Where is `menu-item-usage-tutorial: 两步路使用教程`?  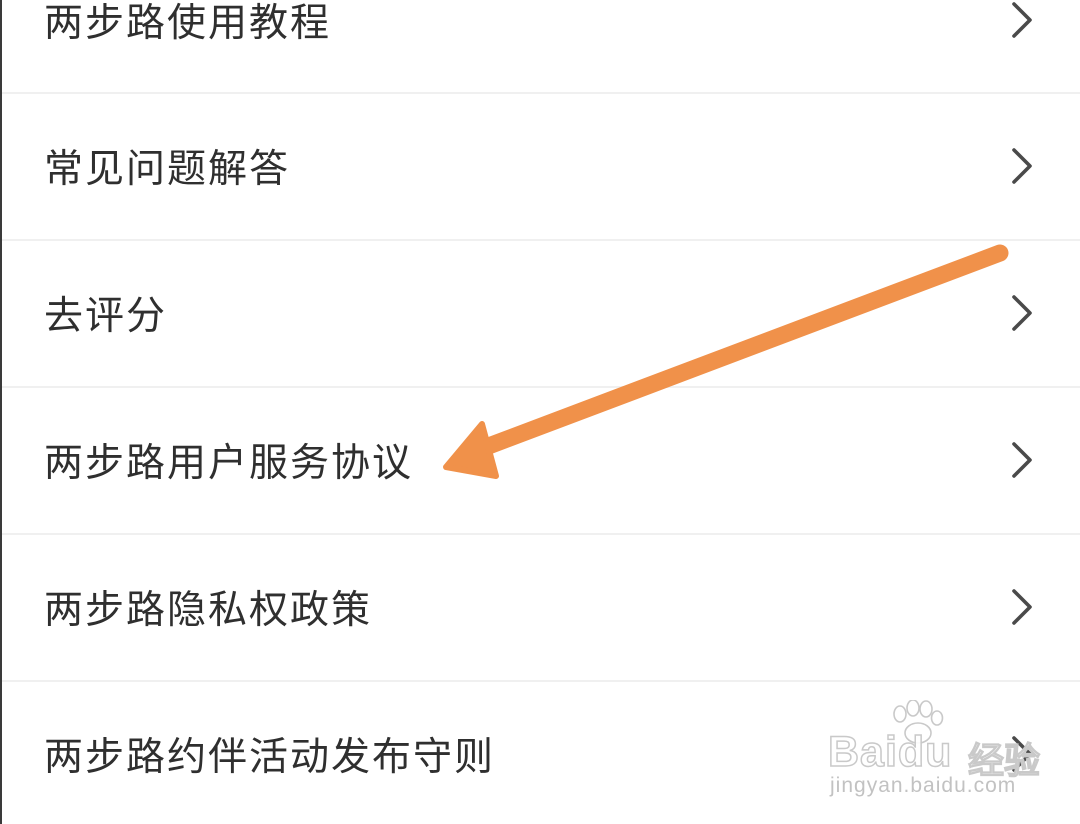 menu-item-usage-tutorial: 两步路使用教程 is located at coordinates (541, 46).